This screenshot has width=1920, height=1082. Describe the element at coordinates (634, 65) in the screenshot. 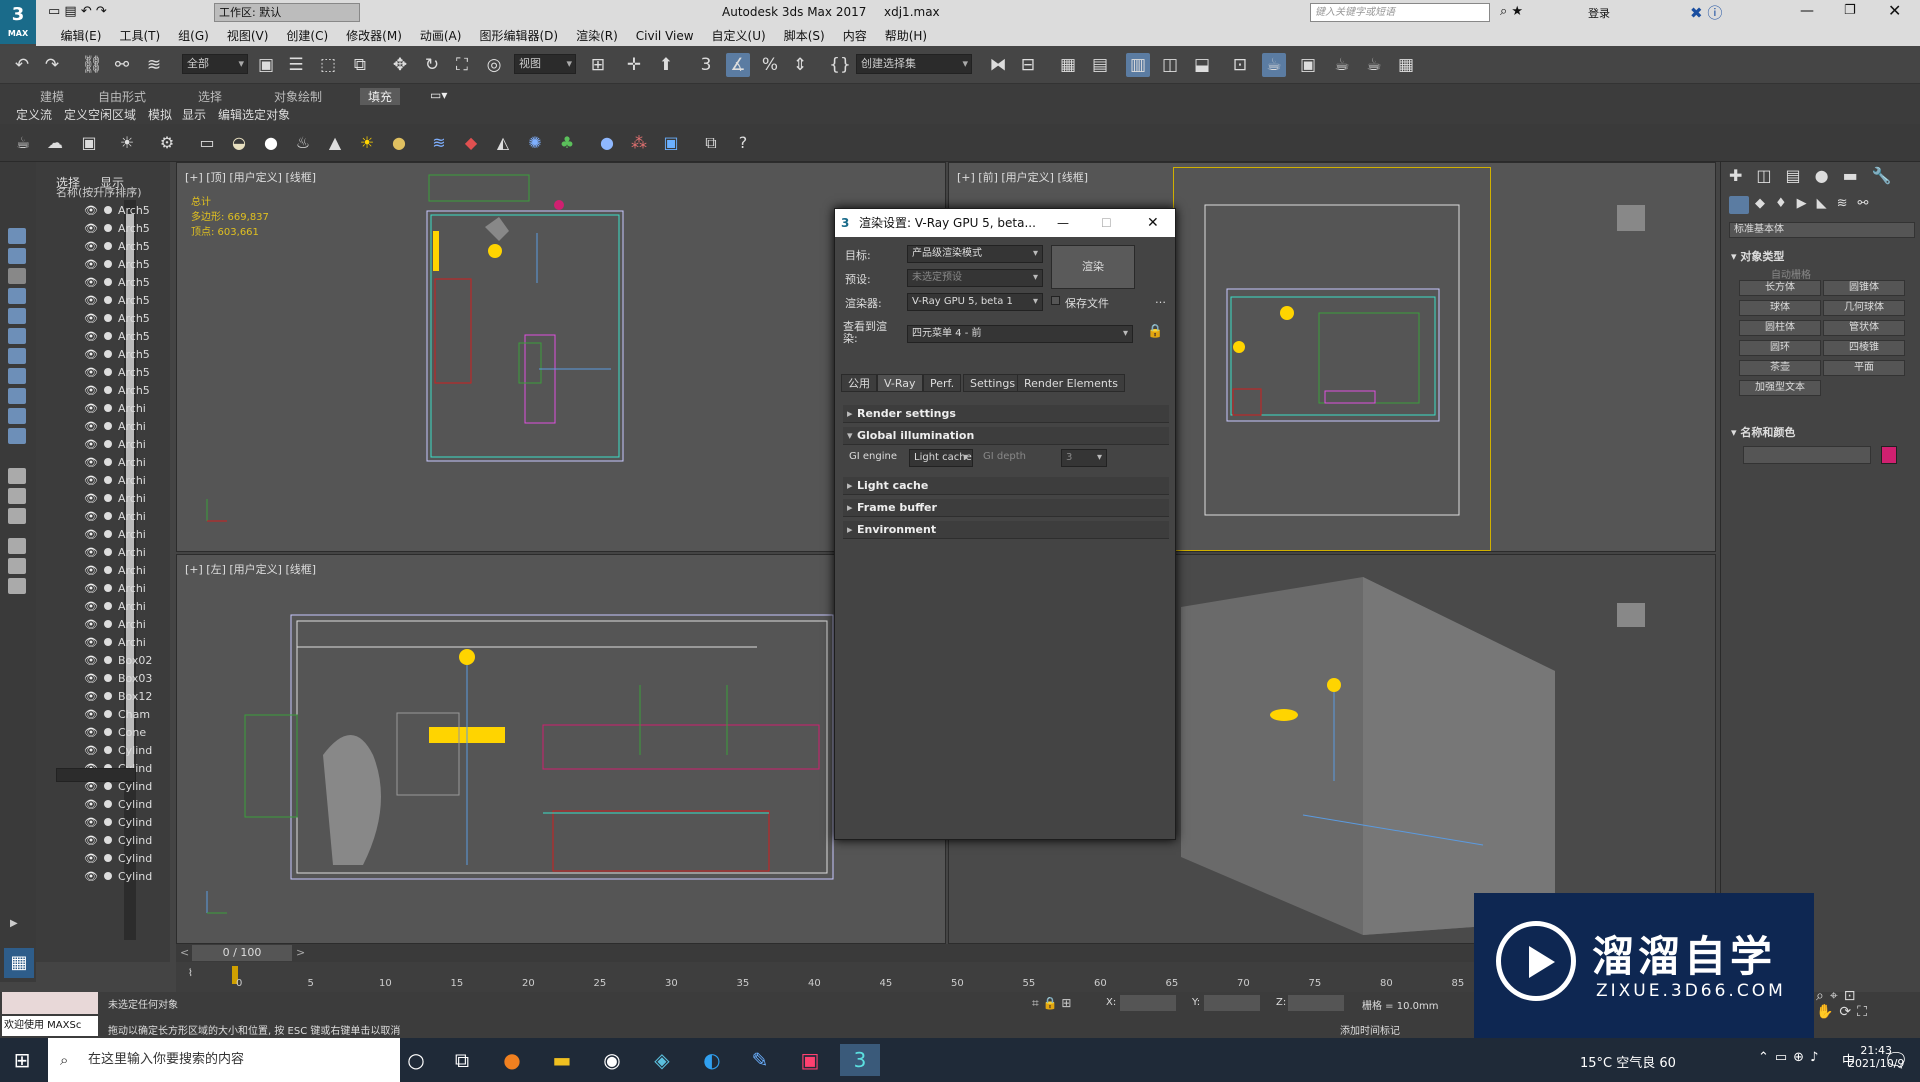

I see `manipulate-icon: ✛` at that location.